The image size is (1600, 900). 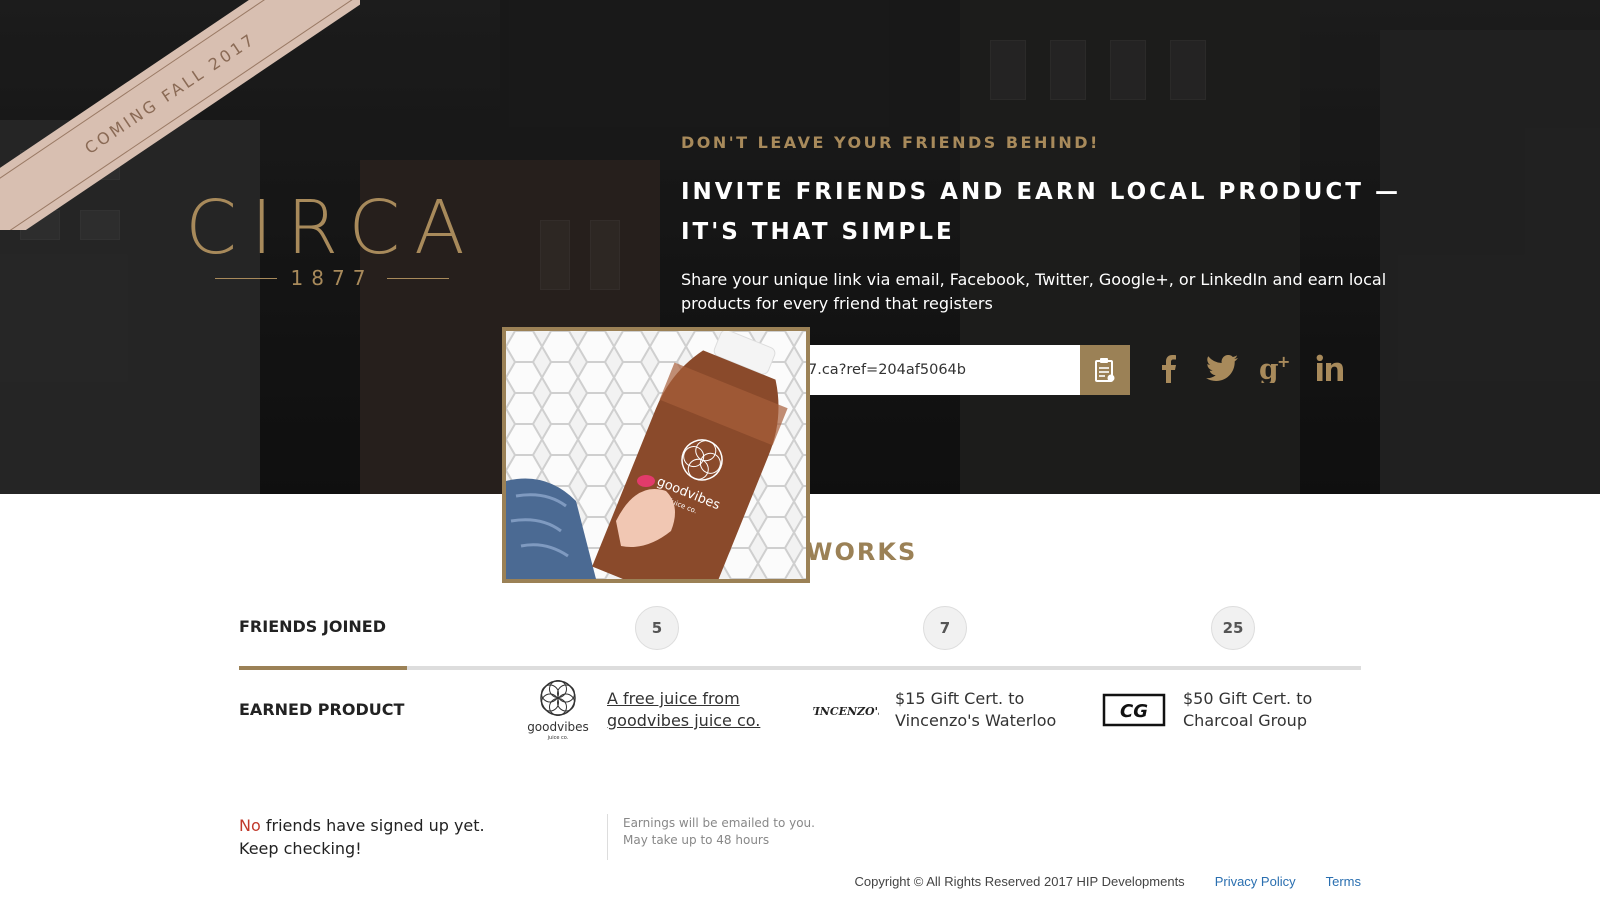 What do you see at coordinates (930, 370) in the screenshot?
I see `referral-link-input` at bounding box center [930, 370].